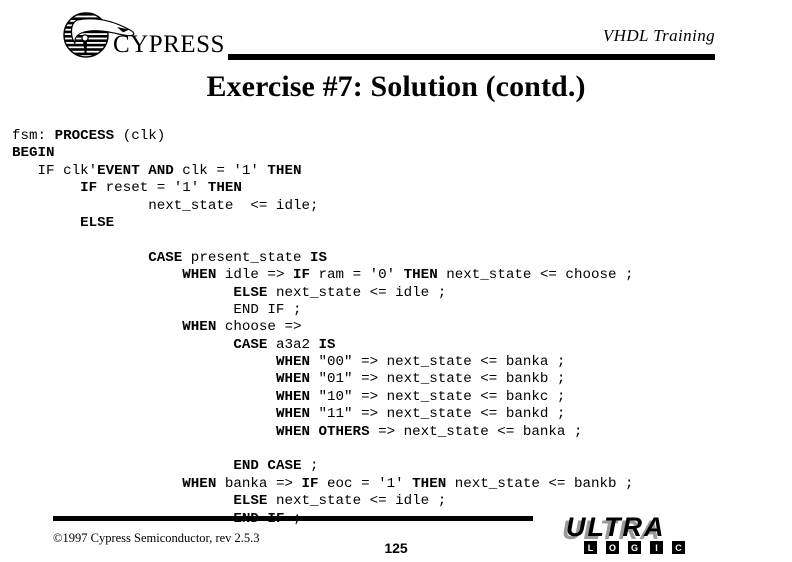  I want to click on code-text: ;, so click(310, 466).